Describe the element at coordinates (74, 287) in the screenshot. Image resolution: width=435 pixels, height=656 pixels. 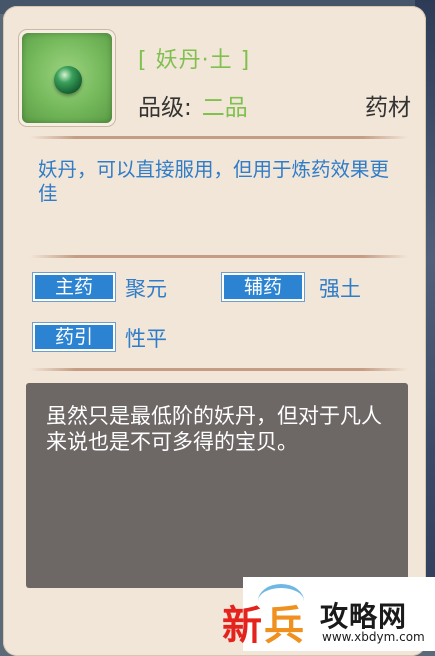
I see `tag-main-herb: 主药` at that location.